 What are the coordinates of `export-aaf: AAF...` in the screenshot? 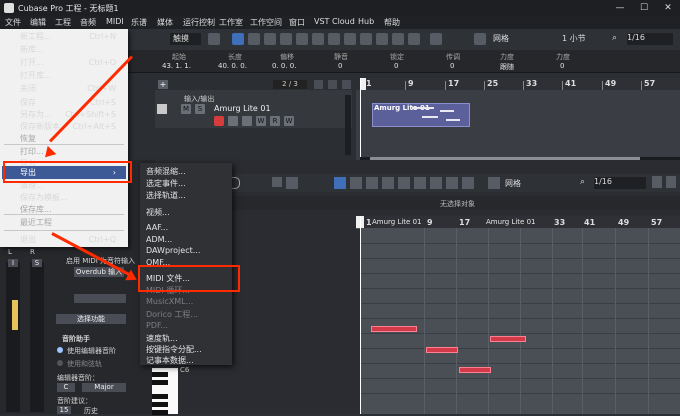 It's located at (157, 227).